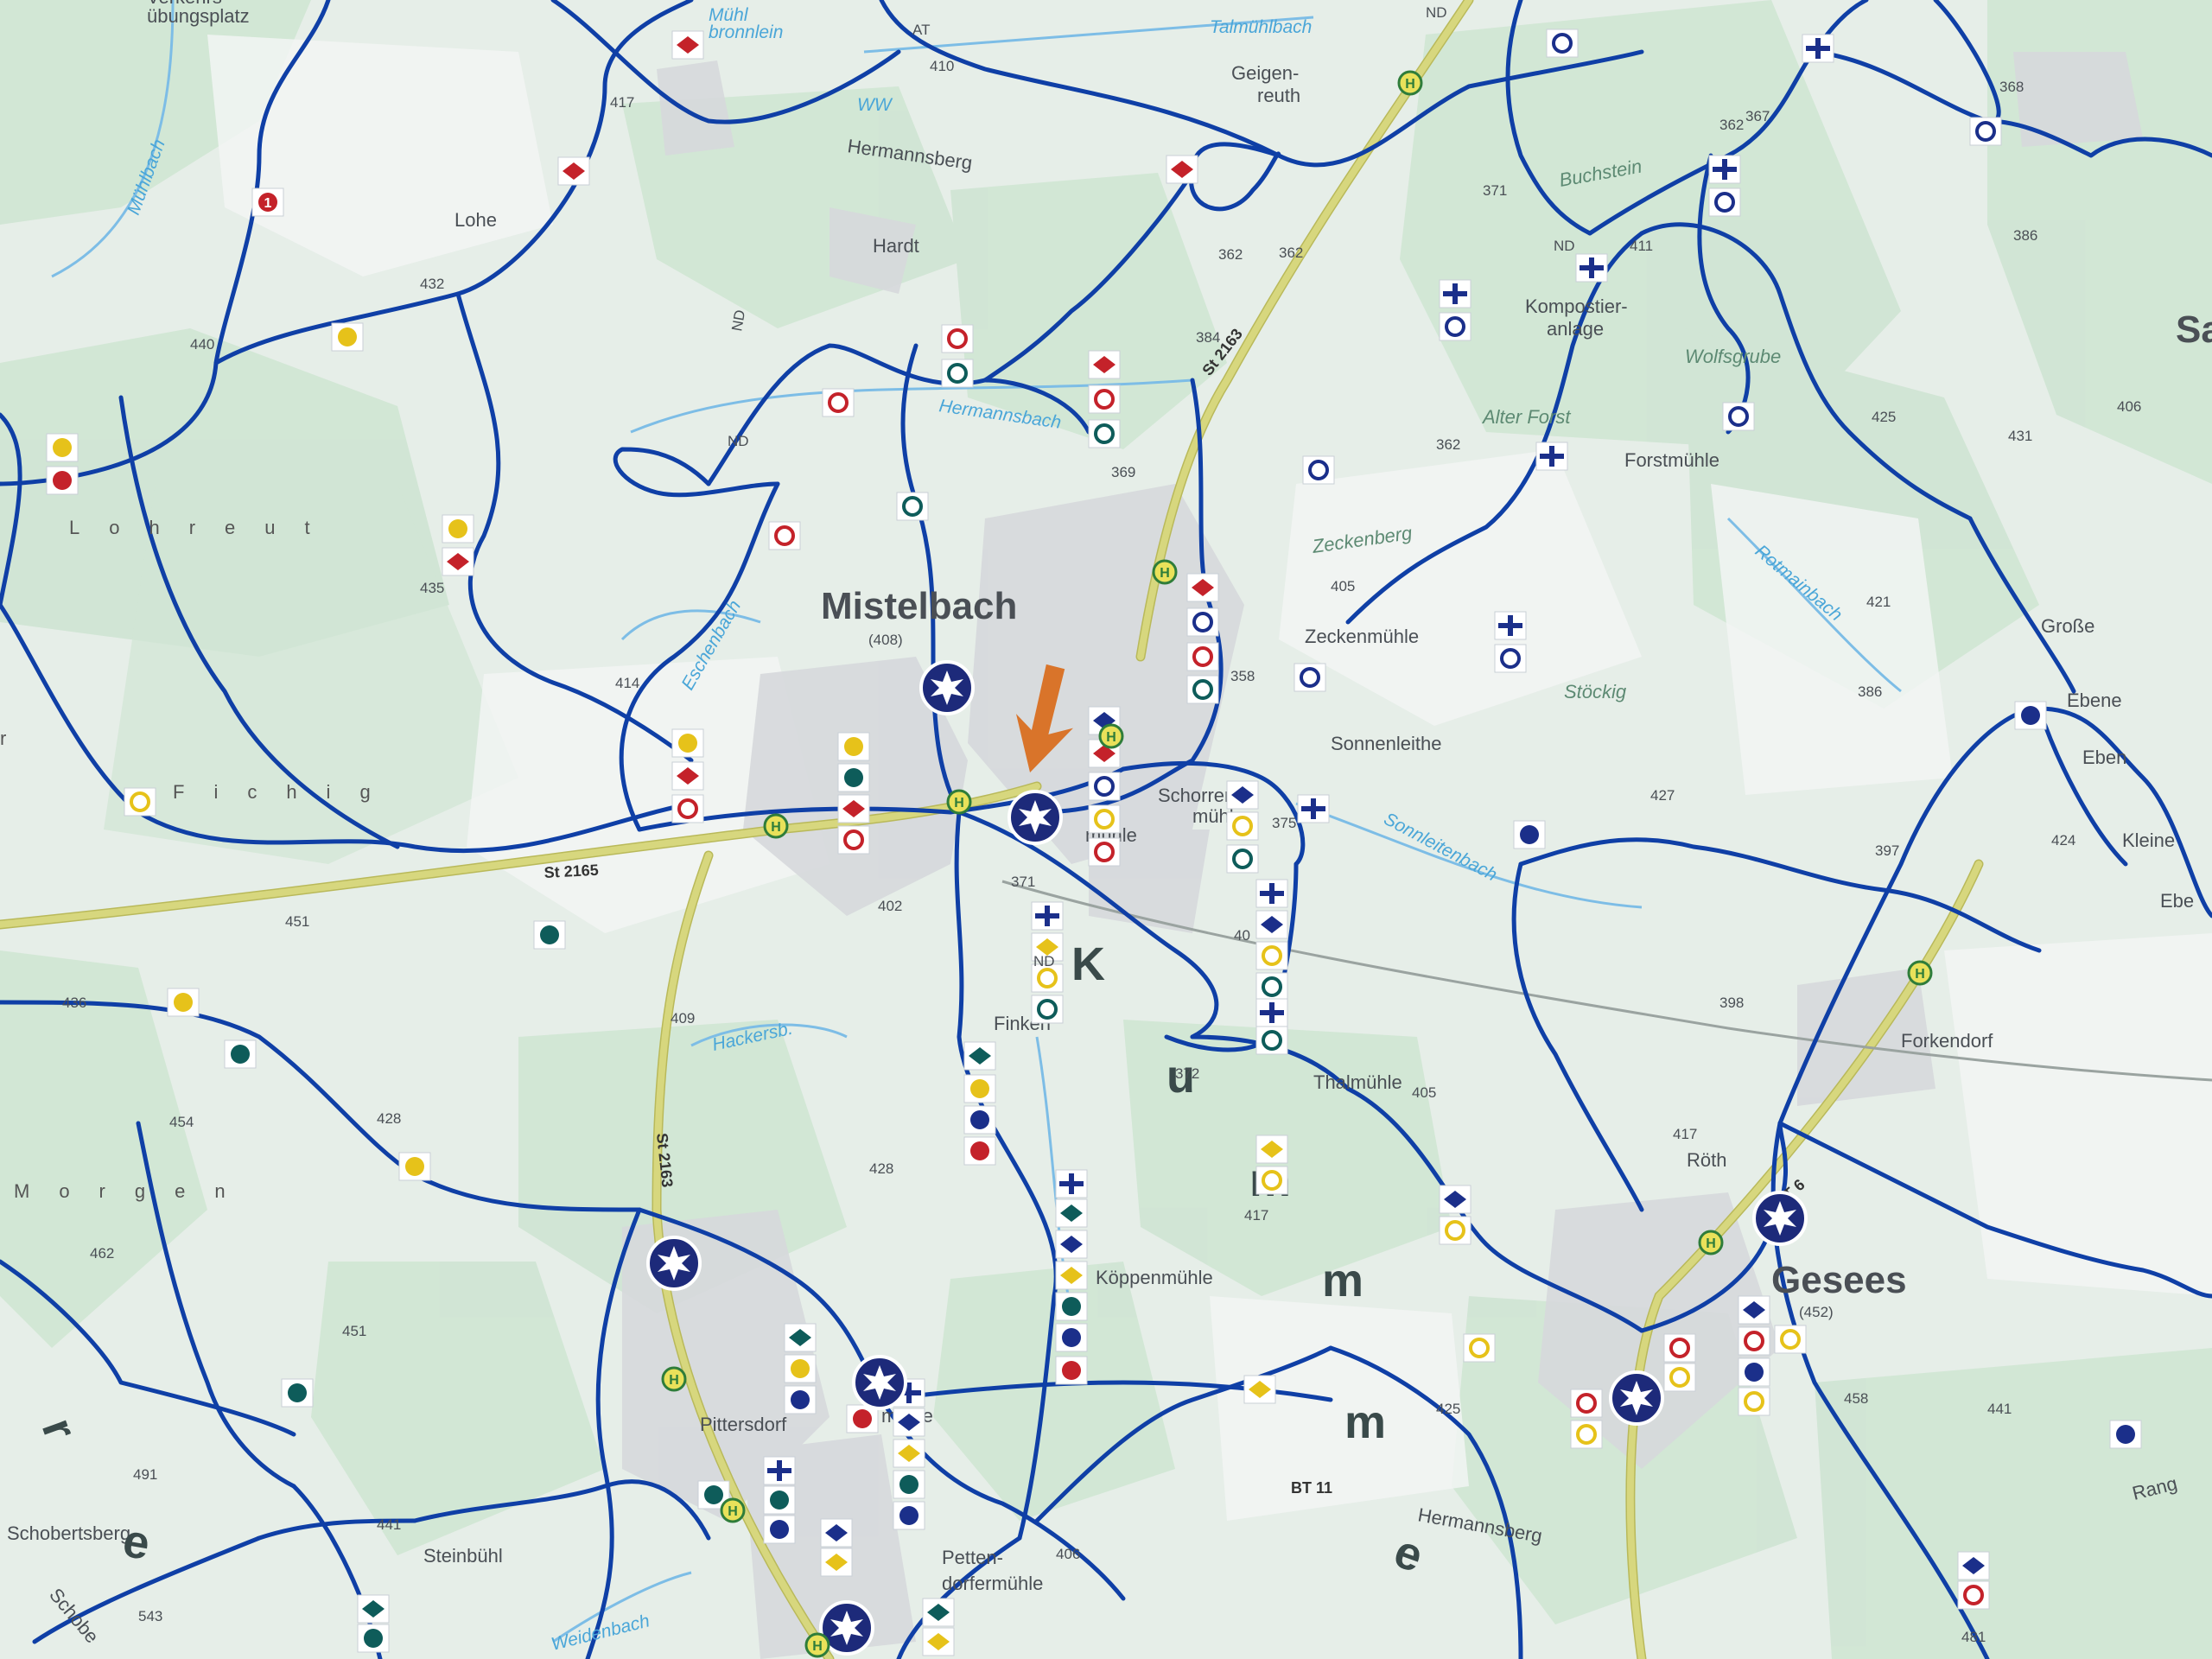 The width and height of the screenshot is (2212, 1659). What do you see at coordinates (1342, 1280) in the screenshot?
I see `park-letter-m2: m` at bounding box center [1342, 1280].